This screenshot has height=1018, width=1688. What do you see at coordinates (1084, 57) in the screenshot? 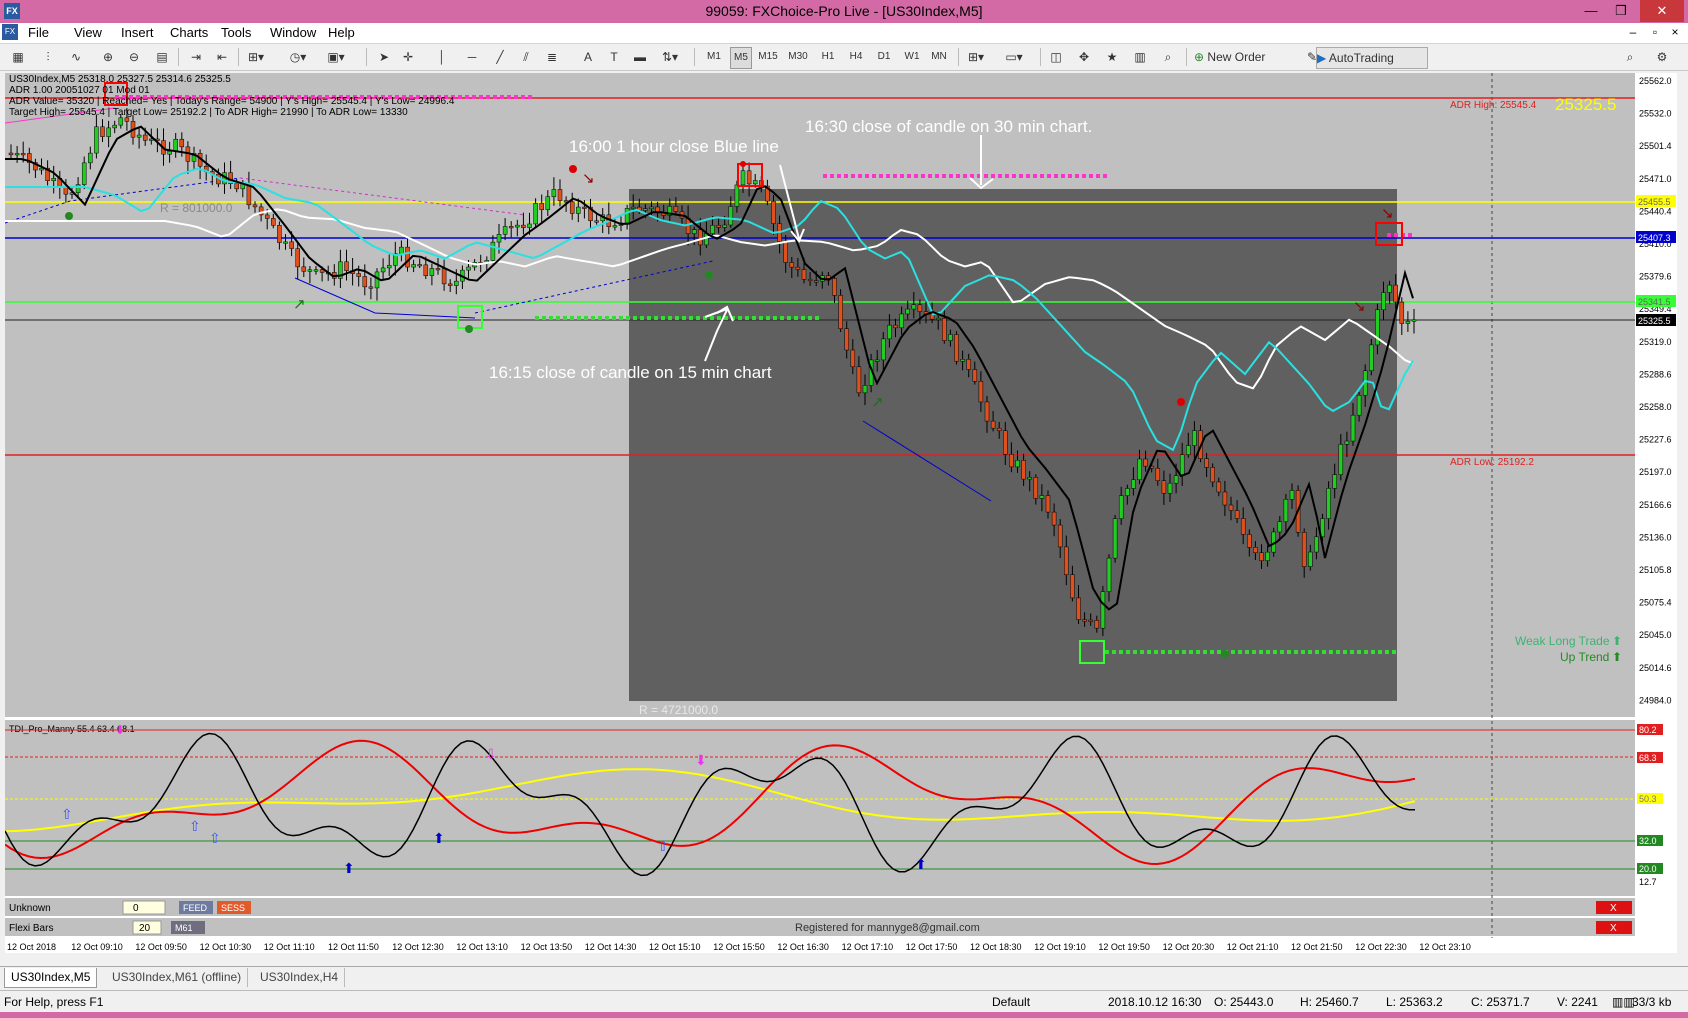
I see `navigator-icon: ✥` at bounding box center [1084, 57].